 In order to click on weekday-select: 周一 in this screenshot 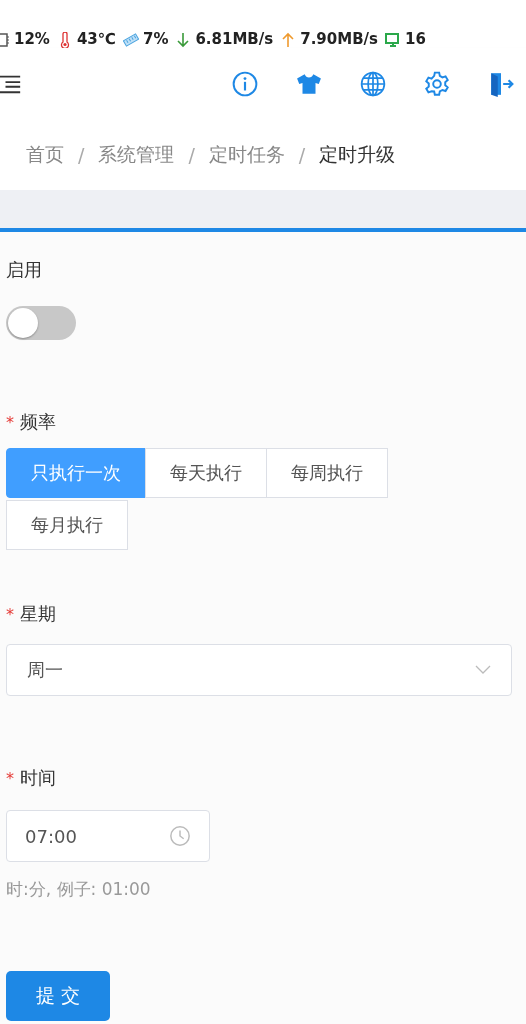, I will do `click(259, 670)`.